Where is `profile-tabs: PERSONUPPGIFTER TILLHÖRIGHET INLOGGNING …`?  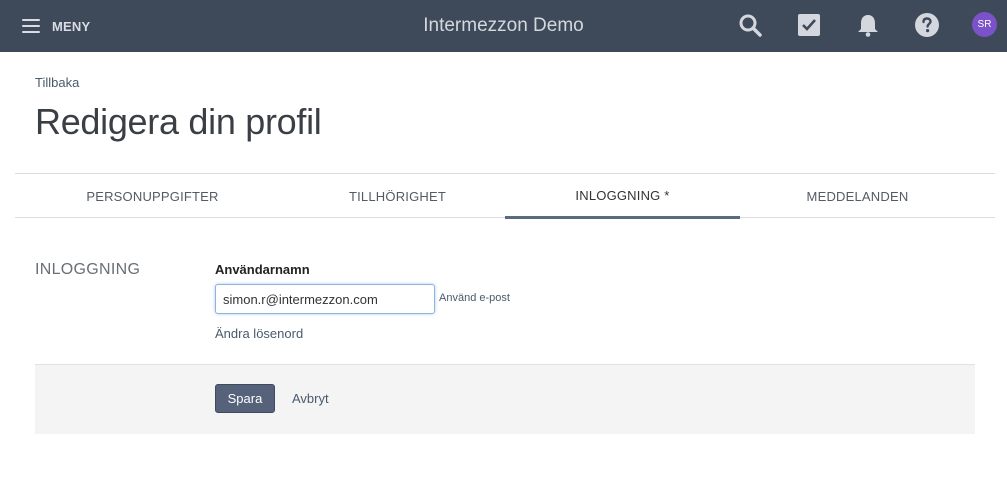
profile-tabs: PERSONUPPGIFTER TILLHÖRIGHET INLOGGNING … is located at coordinates (505, 196).